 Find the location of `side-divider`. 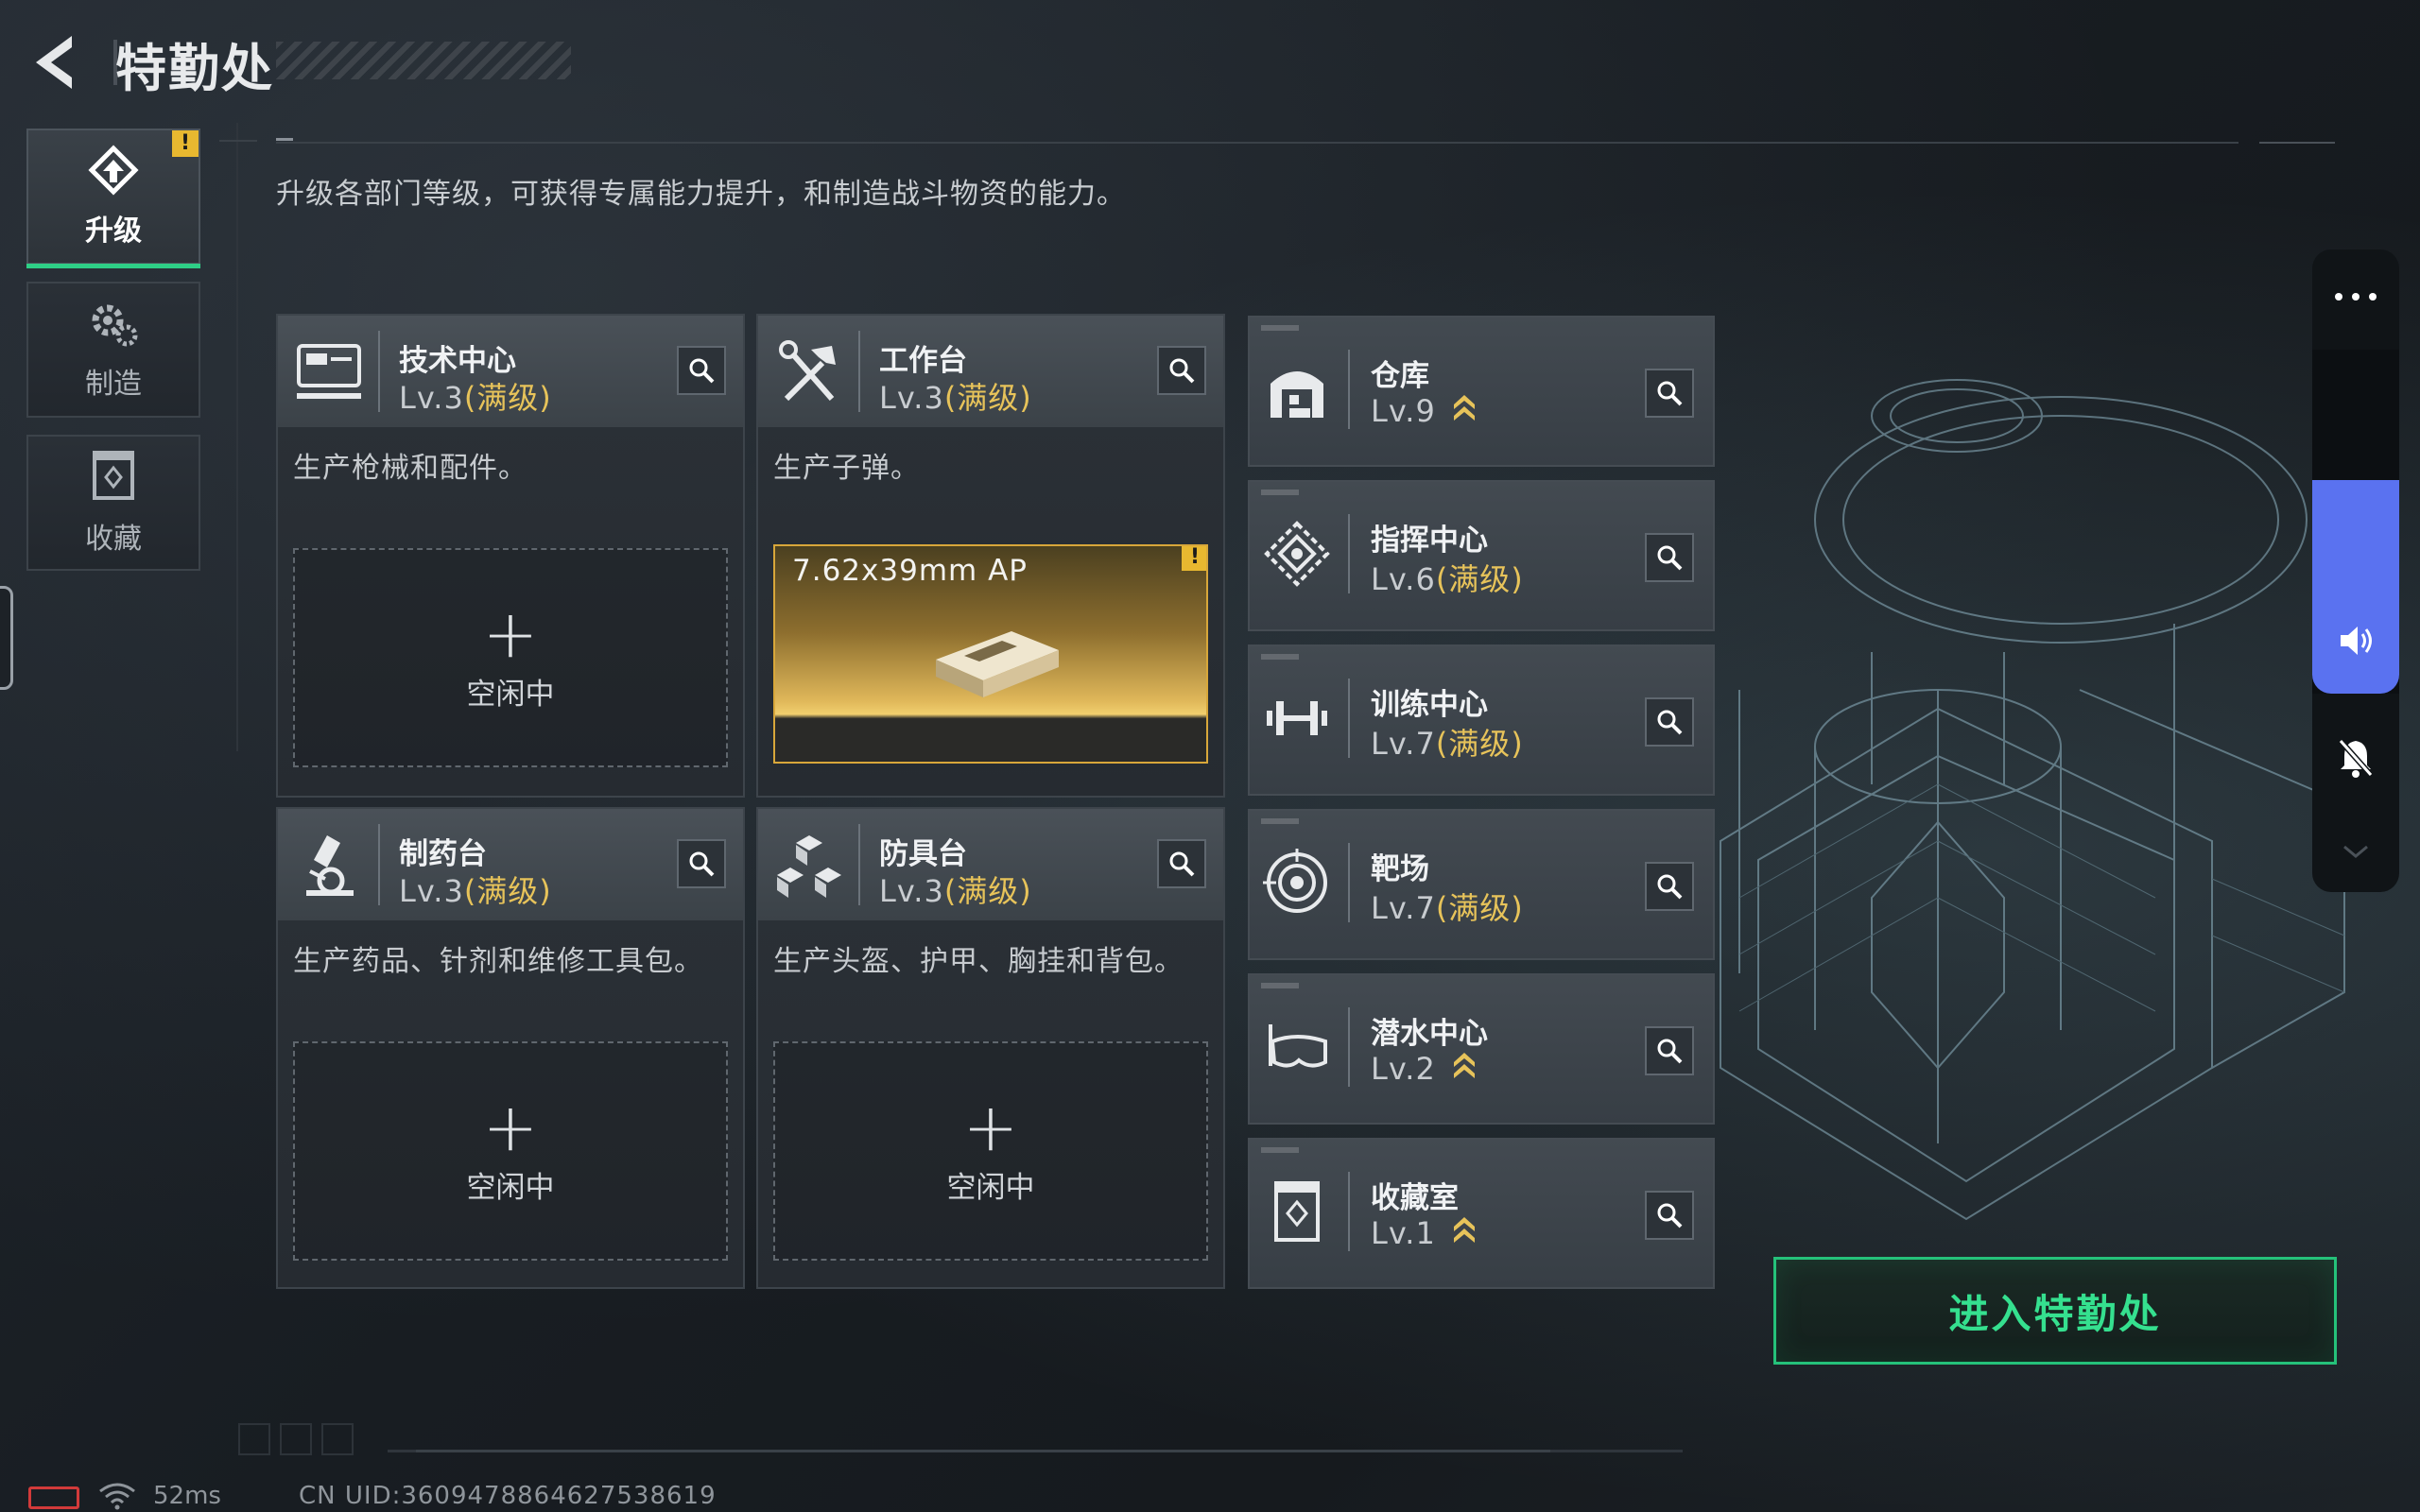

side-divider is located at coordinates (237, 437).